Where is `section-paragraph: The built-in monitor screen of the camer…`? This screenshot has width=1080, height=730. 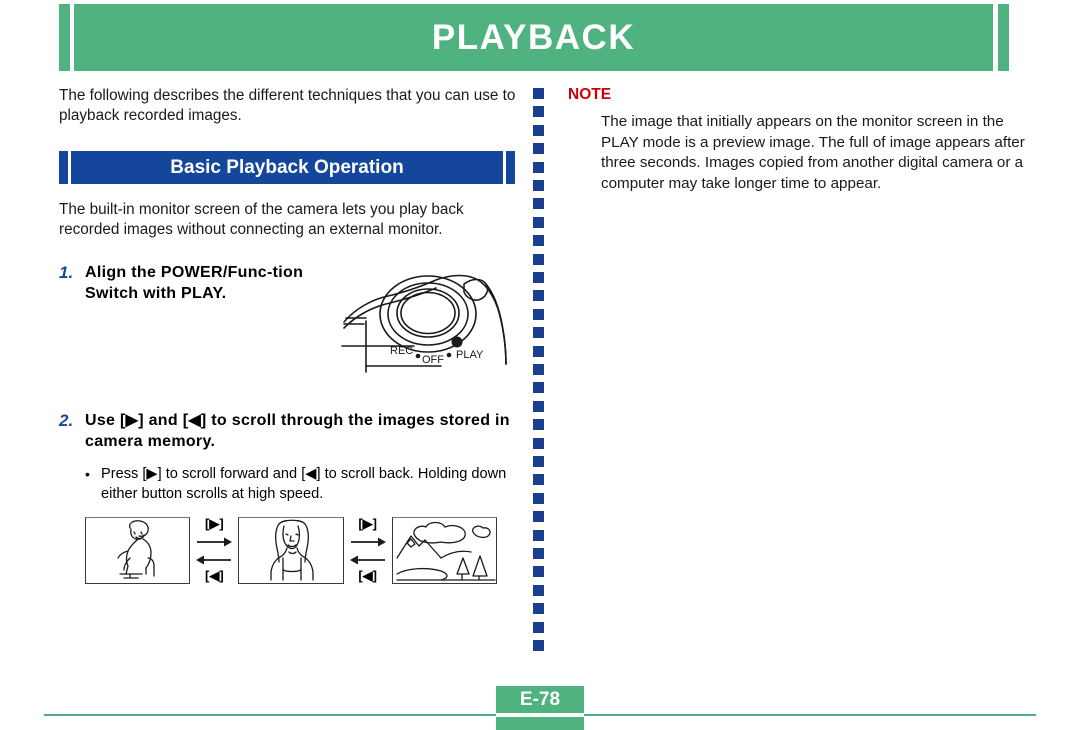 section-paragraph: The built-in monitor screen of the camer… is located at coordinates (261, 219).